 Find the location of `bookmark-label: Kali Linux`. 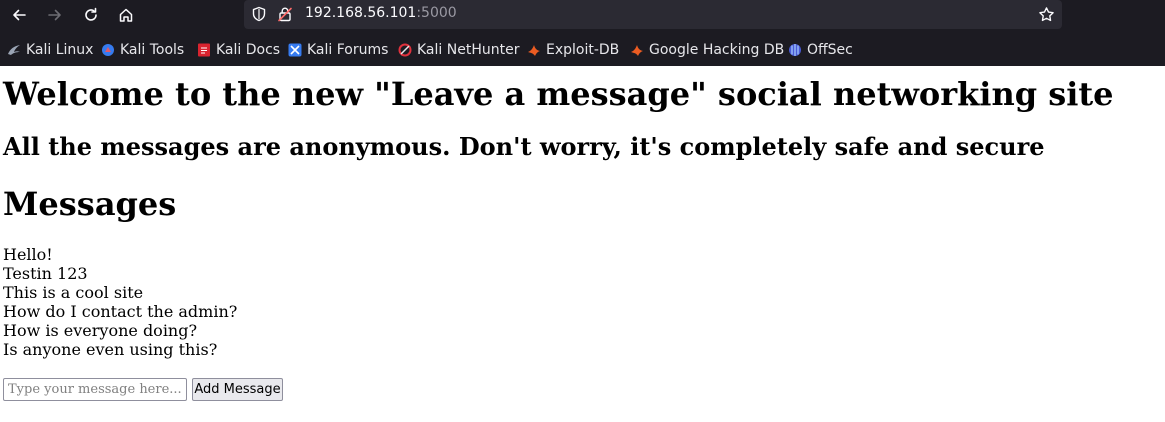

bookmark-label: Kali Linux is located at coordinates (60, 50).